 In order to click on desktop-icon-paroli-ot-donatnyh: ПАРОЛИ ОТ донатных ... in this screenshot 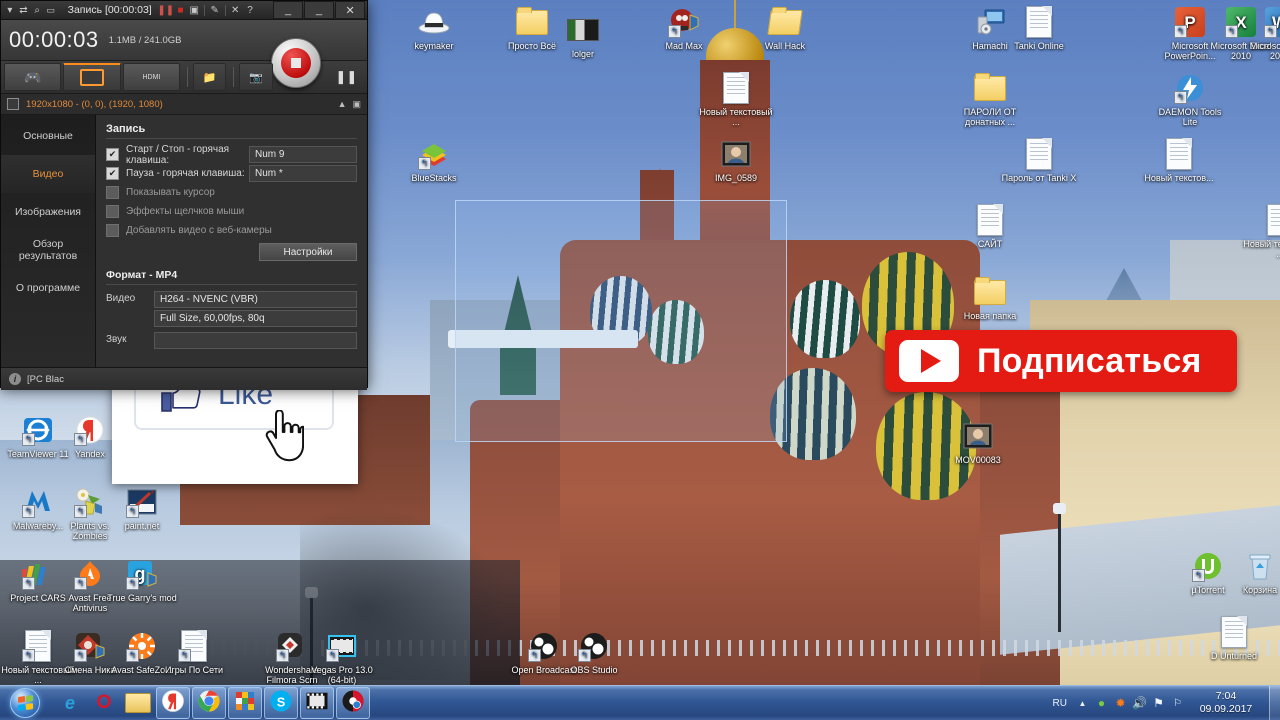, I will do `click(990, 99)`.